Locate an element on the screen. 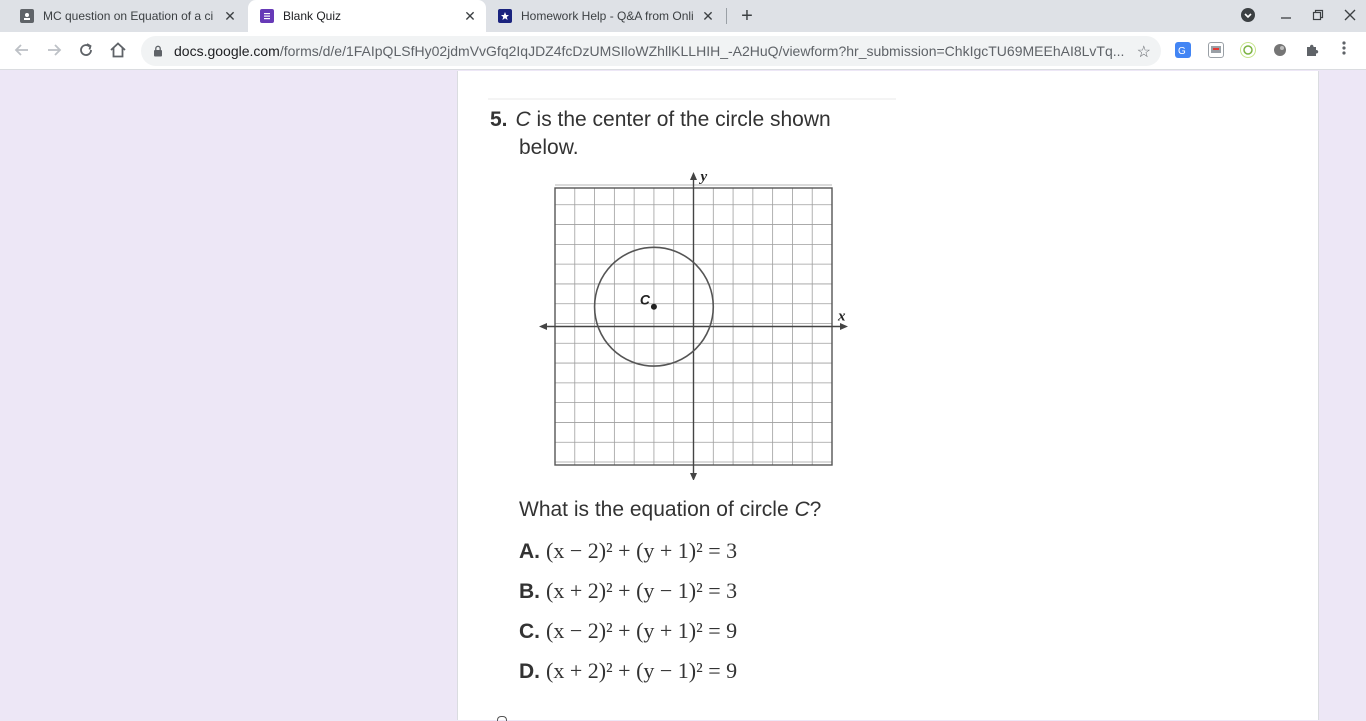 This screenshot has width=1366, height=721. restore-icon is located at coordinates (1318, 16).